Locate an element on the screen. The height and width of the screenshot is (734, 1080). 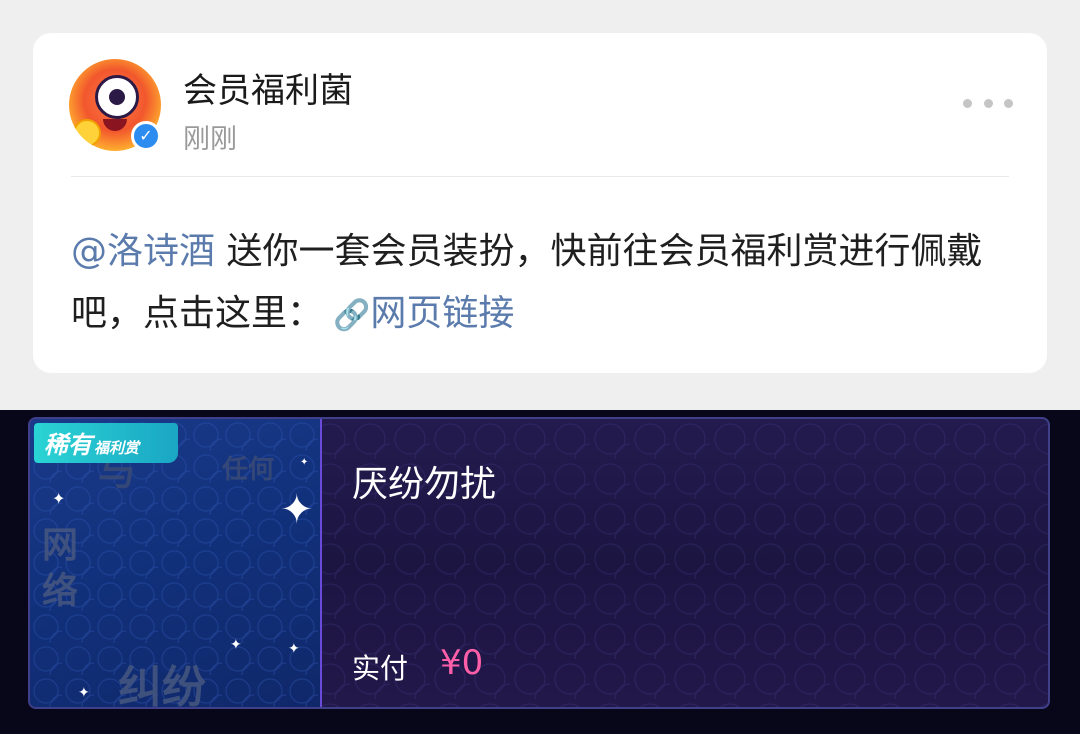
author-name: 会员福利菌 is located at coordinates (268, 87).